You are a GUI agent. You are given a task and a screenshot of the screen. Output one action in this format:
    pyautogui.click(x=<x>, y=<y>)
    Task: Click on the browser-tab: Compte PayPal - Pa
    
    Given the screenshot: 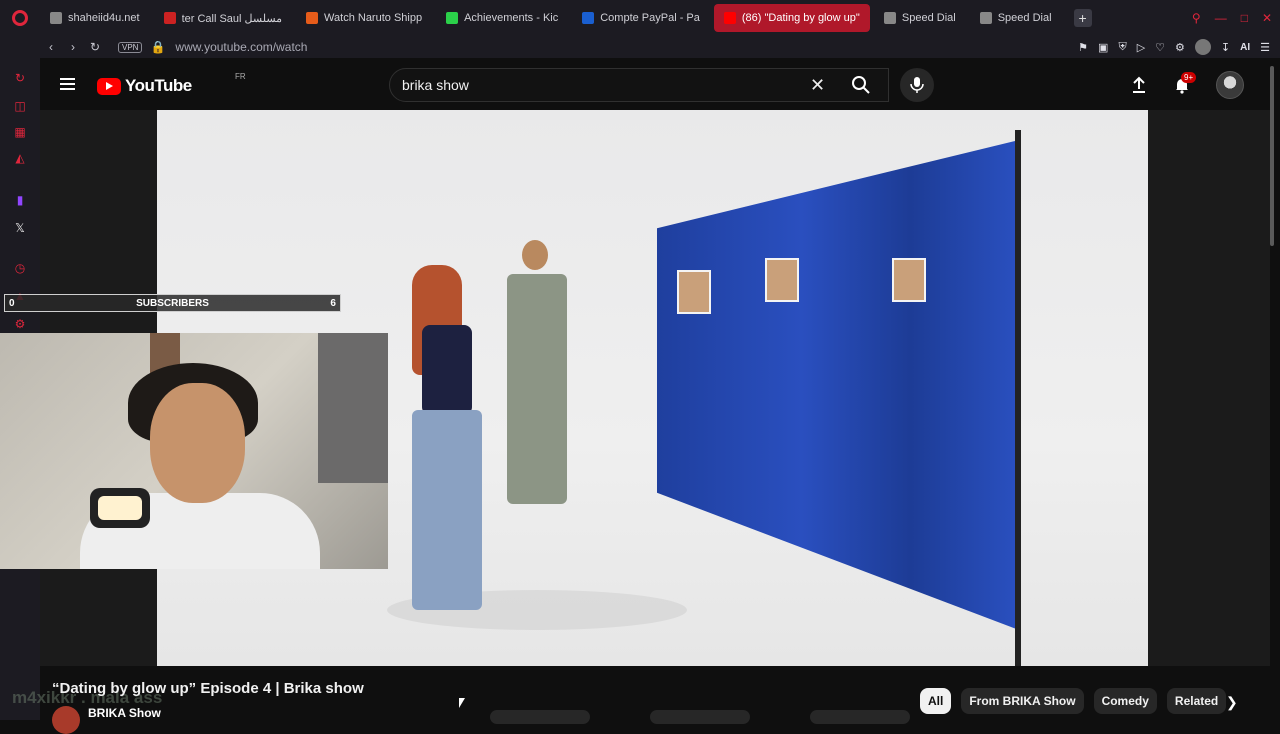 What is the action you would take?
    pyautogui.click(x=641, y=18)
    